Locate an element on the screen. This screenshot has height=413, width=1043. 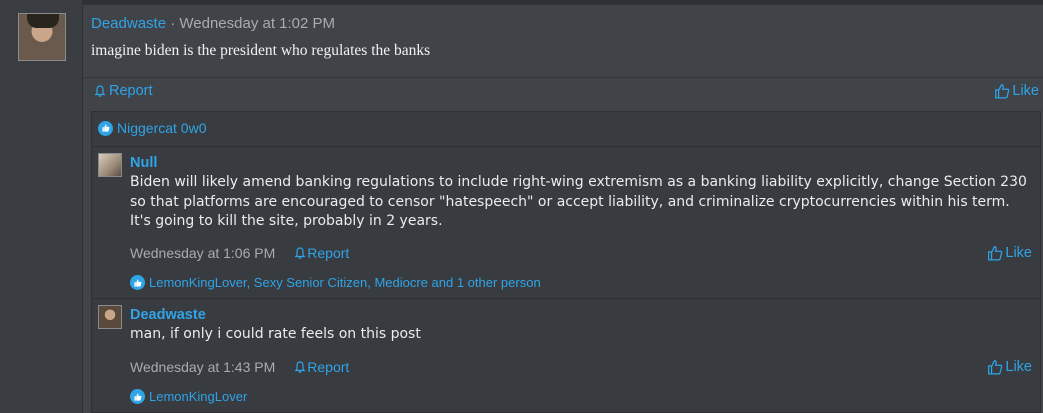
post-likers: Niggercat 0w0 is located at coordinates (152, 128).